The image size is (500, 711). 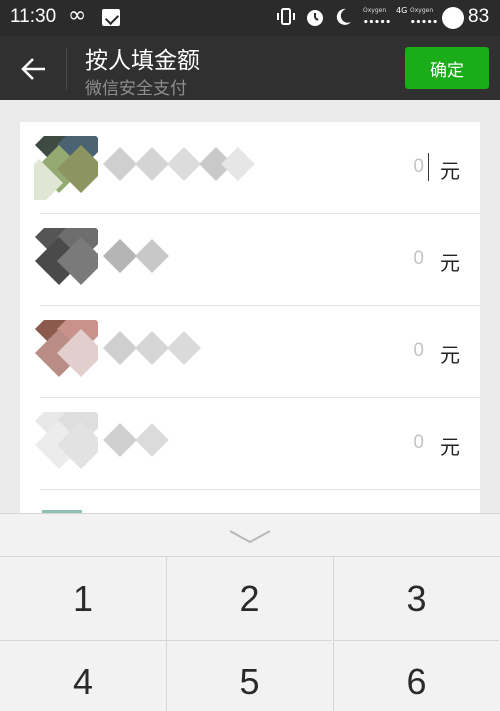 What do you see at coordinates (249, 598) in the screenshot?
I see `key-2: 2` at bounding box center [249, 598].